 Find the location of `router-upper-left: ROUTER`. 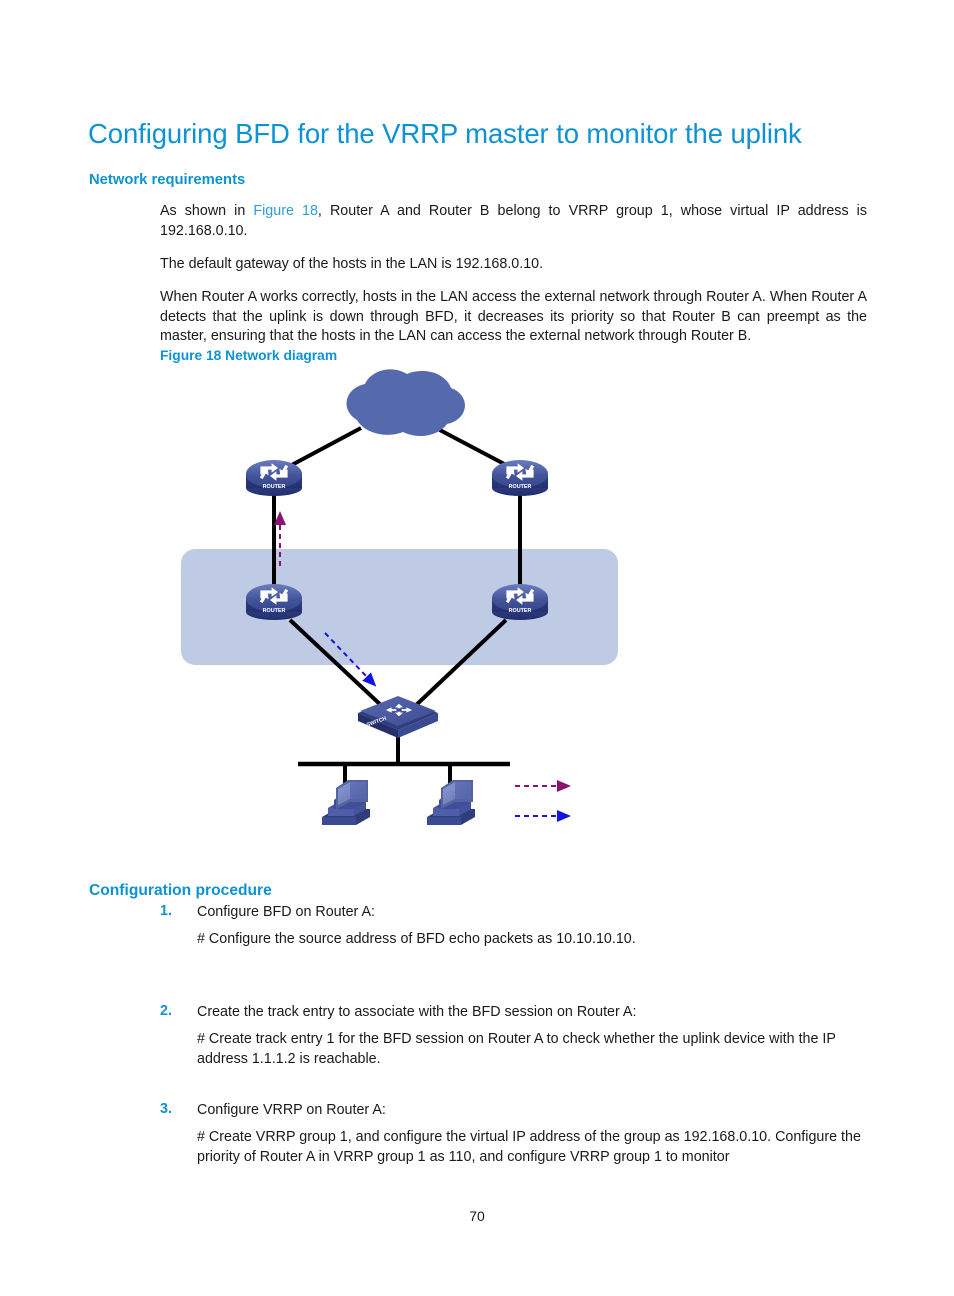

router-upper-left: ROUTER is located at coordinates (274, 478).